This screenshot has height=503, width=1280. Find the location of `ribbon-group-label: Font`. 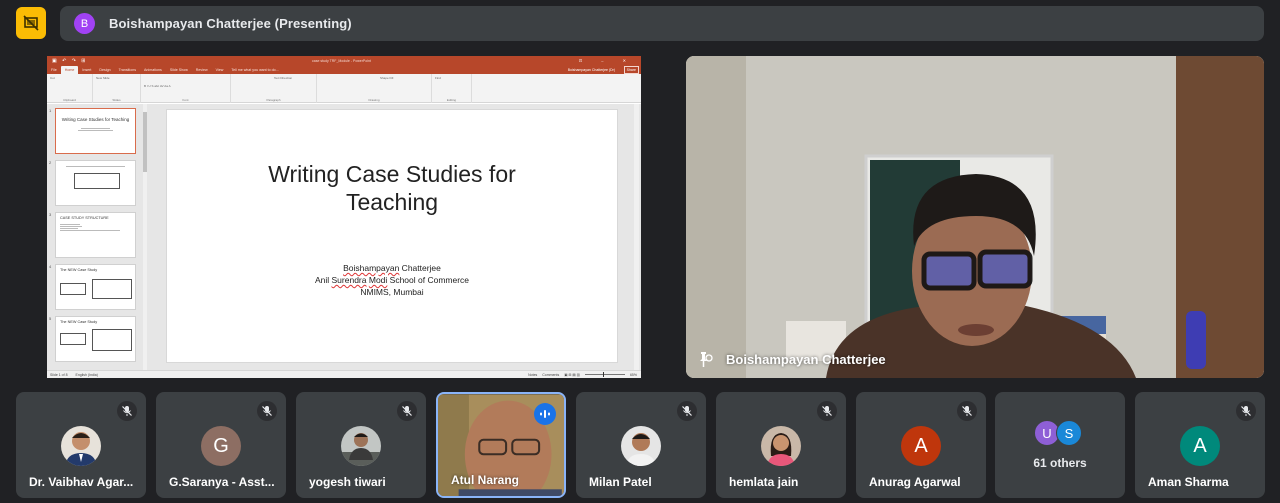

ribbon-group-label: Font is located at coordinates (185, 100).